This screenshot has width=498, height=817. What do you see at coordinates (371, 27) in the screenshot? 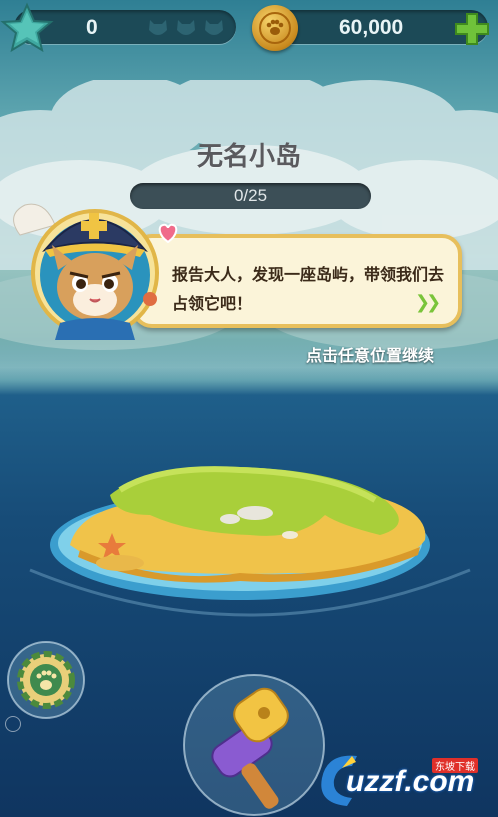
I see `coins-count: 60,000` at bounding box center [371, 27].